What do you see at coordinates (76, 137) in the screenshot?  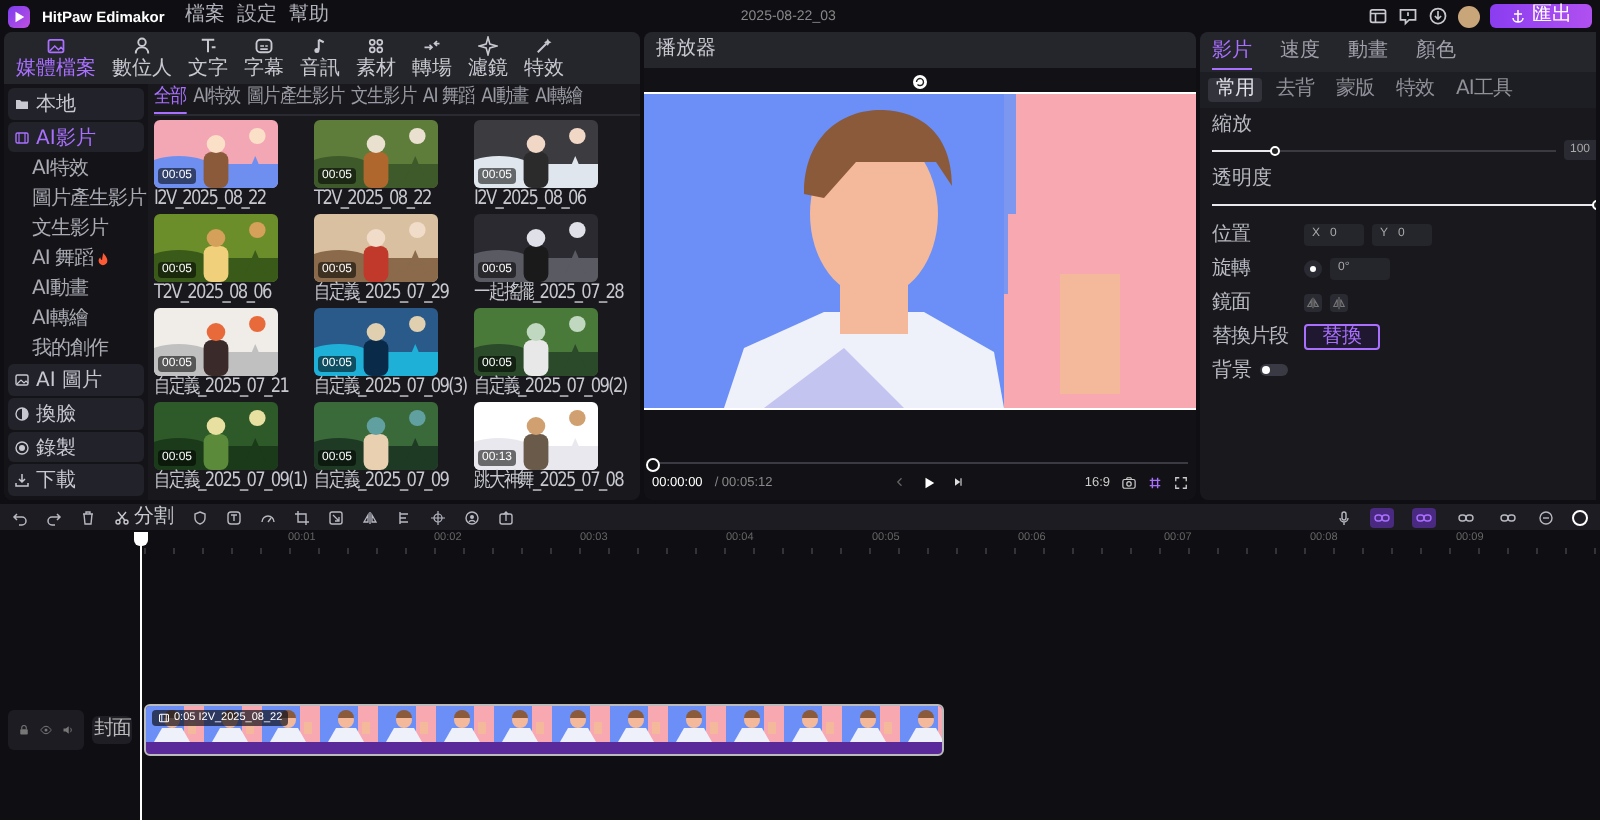 I see `sidebar-item: AI影片` at bounding box center [76, 137].